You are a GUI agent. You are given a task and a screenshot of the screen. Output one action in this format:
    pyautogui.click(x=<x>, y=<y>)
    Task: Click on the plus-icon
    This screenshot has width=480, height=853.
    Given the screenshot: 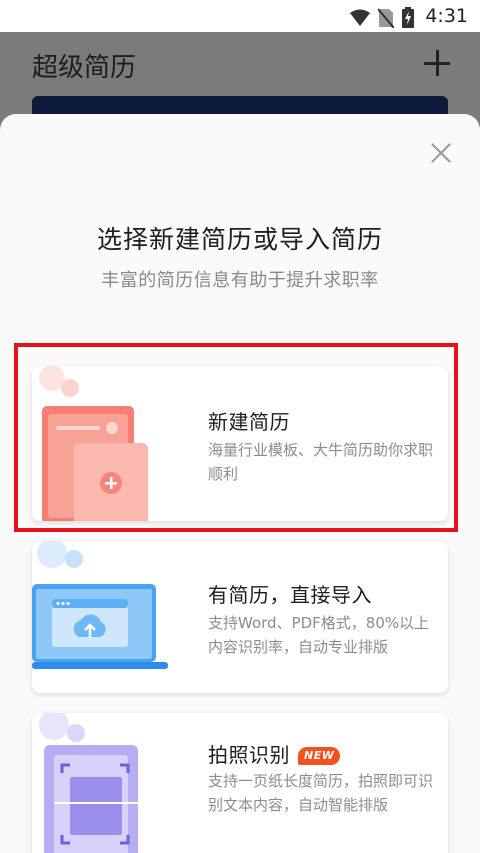 What is the action you would take?
    pyautogui.click(x=437, y=63)
    